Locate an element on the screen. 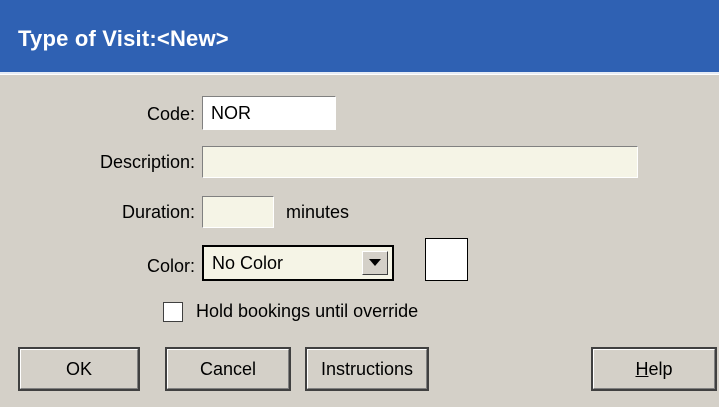 The height and width of the screenshot is (407, 719). help-button: Help is located at coordinates (654, 369).